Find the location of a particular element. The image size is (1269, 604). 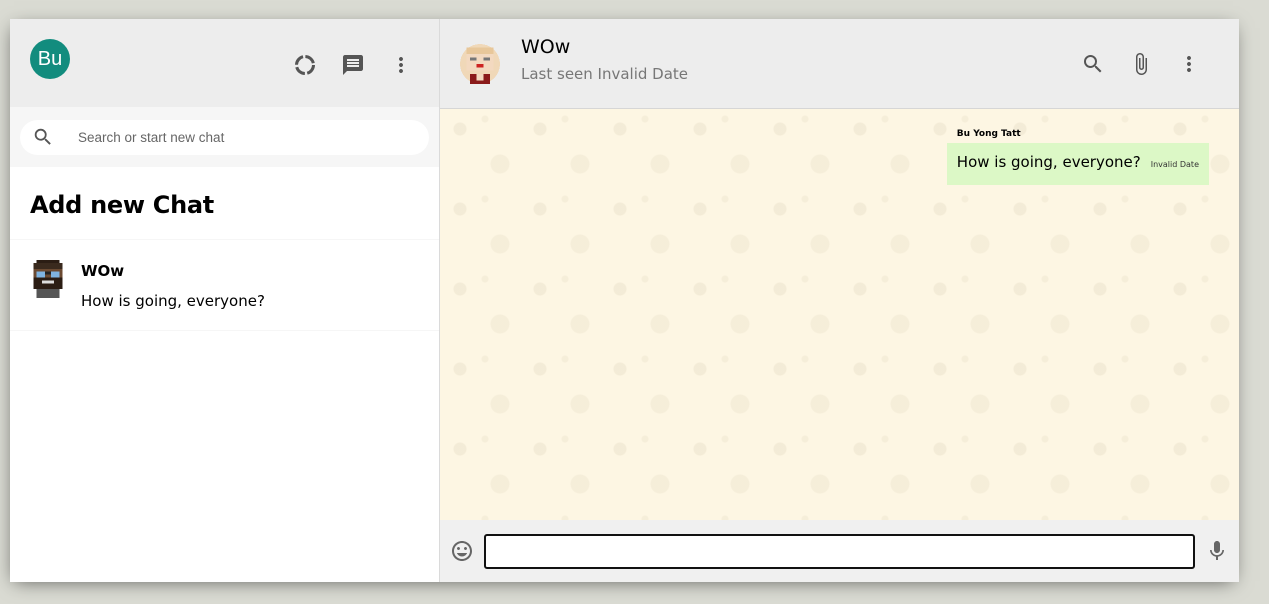

attach-icon is located at coordinates (1141, 64).